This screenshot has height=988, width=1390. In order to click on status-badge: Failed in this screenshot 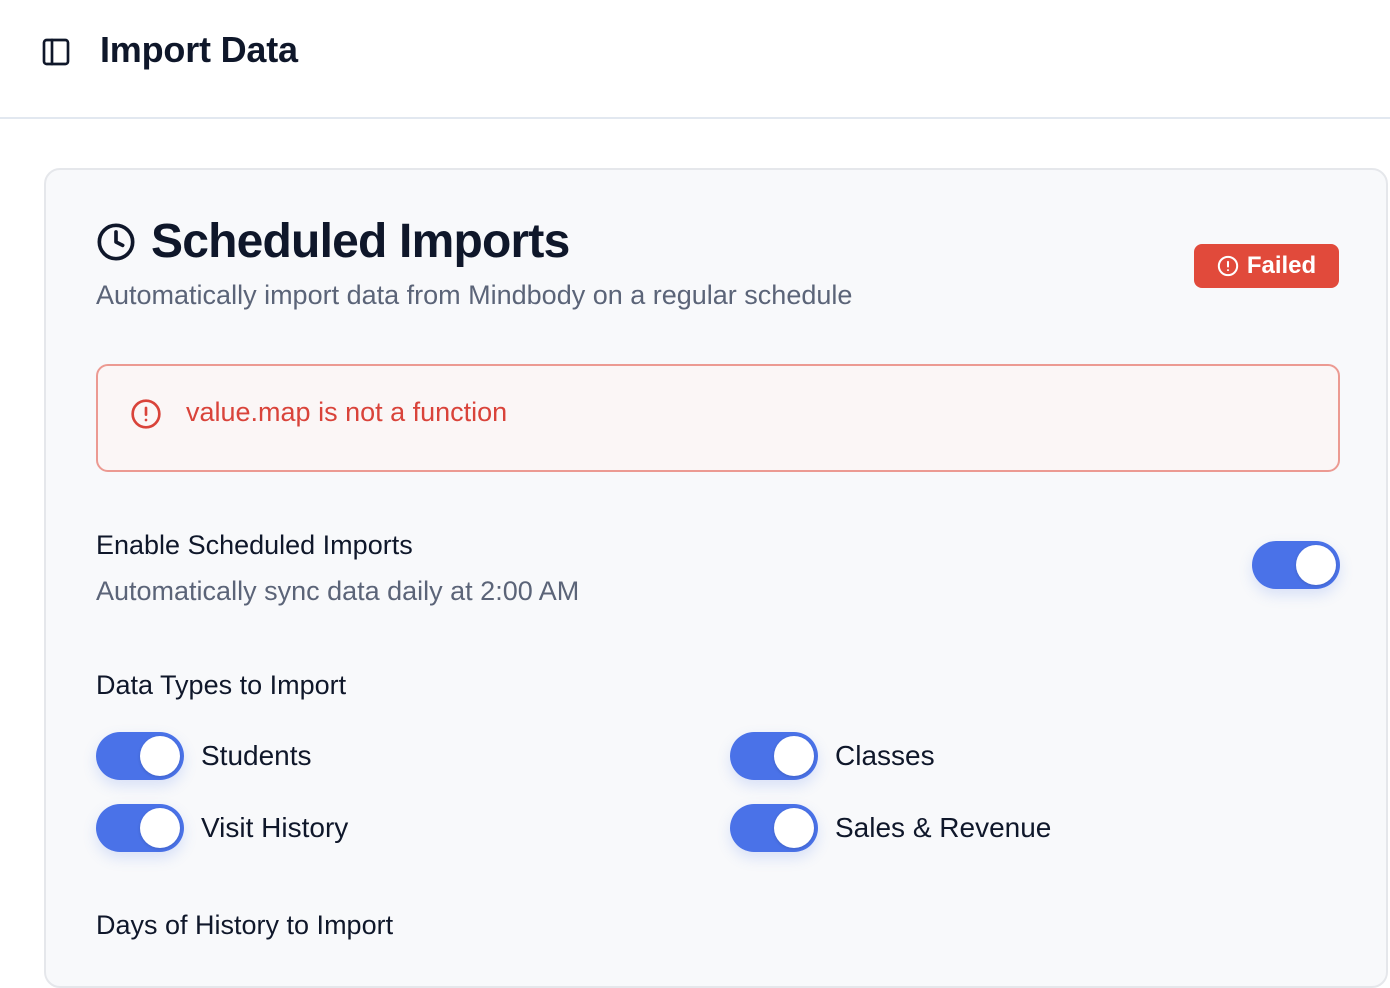, I will do `click(1266, 266)`.